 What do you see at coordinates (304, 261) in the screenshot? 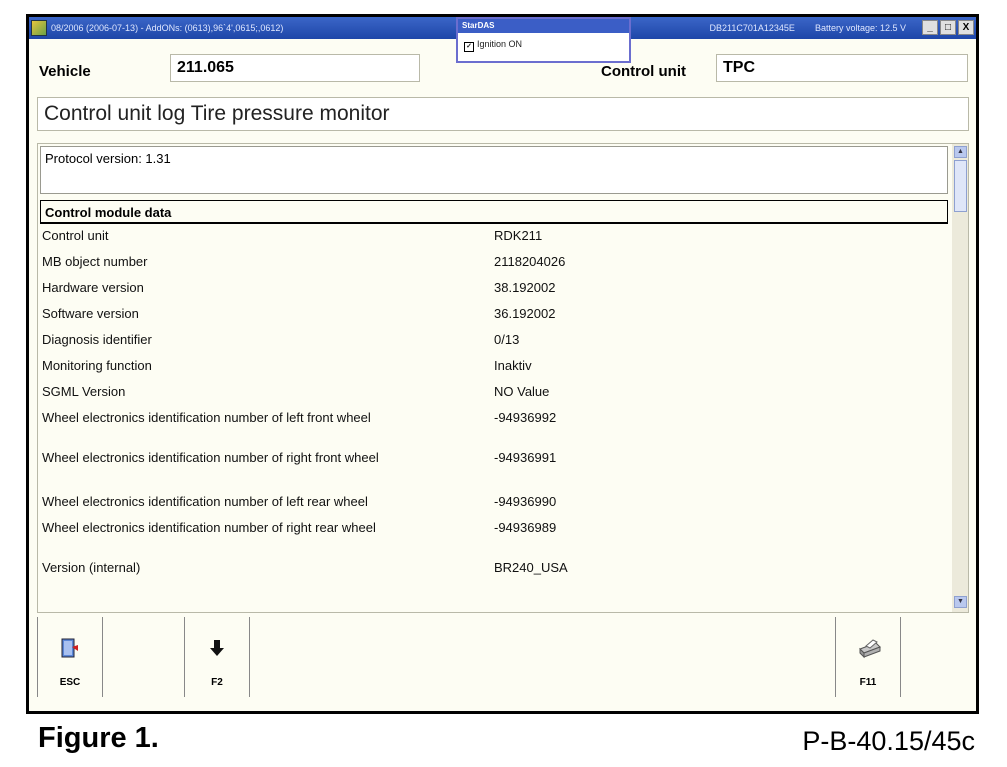
I see `table-row: MB object number 2118204026` at bounding box center [304, 261].